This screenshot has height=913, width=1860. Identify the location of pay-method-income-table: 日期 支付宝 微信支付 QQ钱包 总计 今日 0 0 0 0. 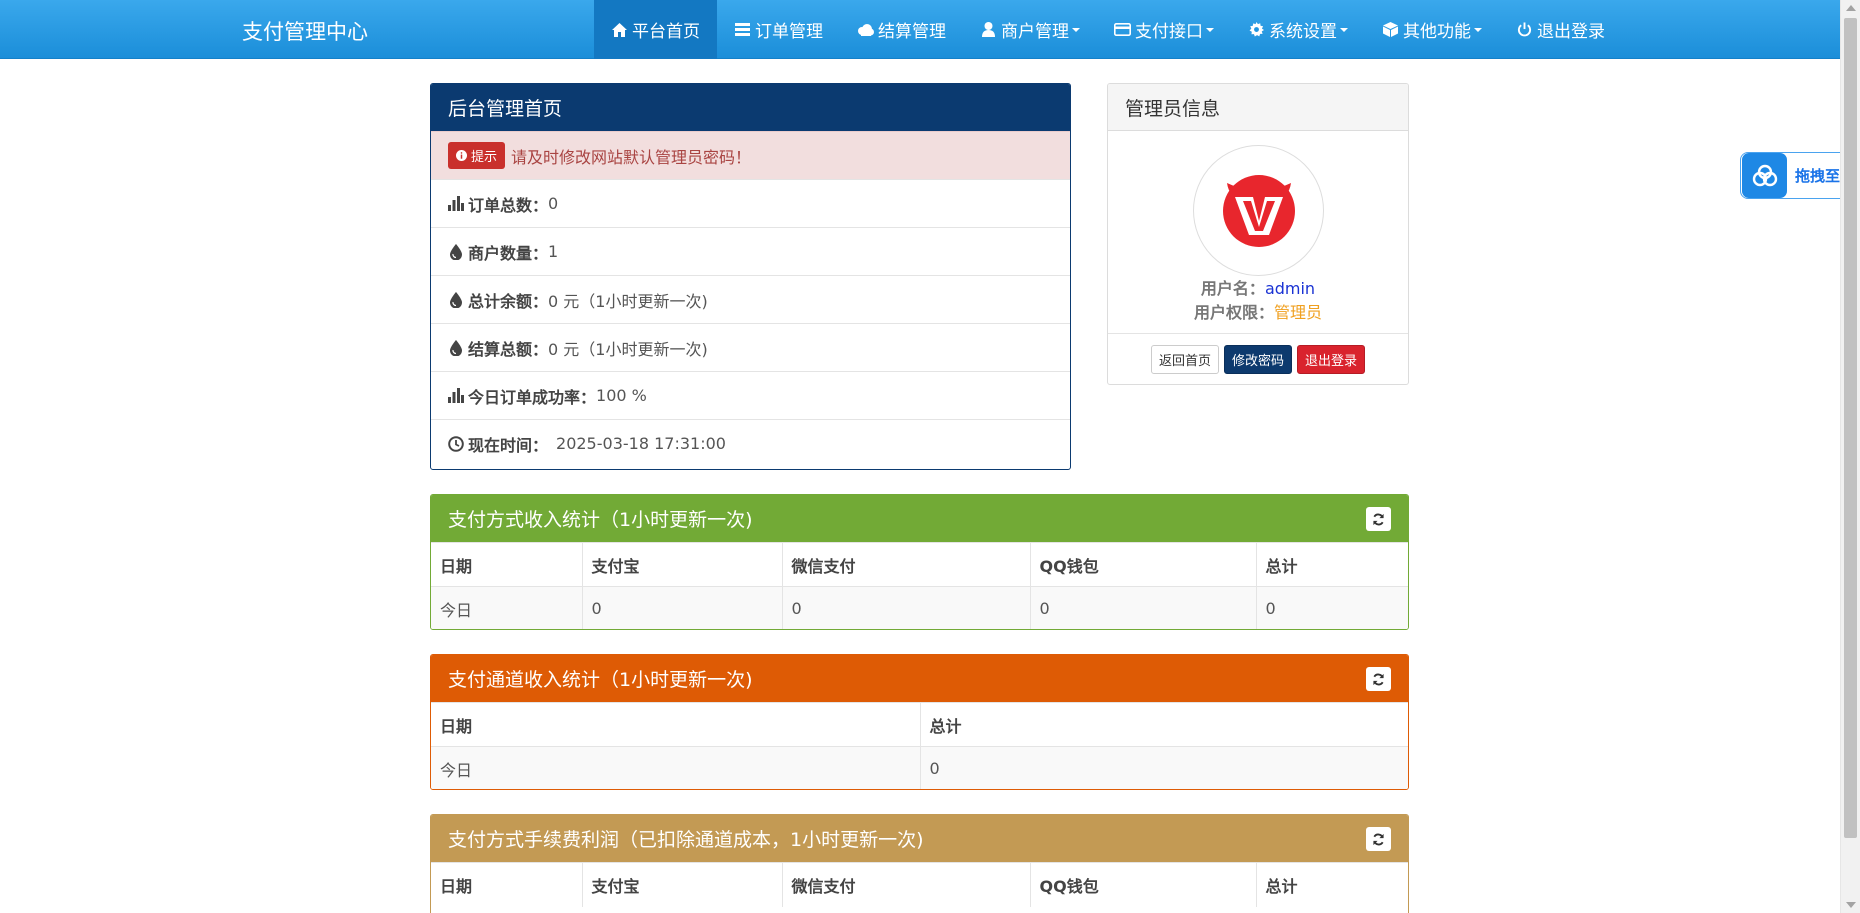
(919, 585).